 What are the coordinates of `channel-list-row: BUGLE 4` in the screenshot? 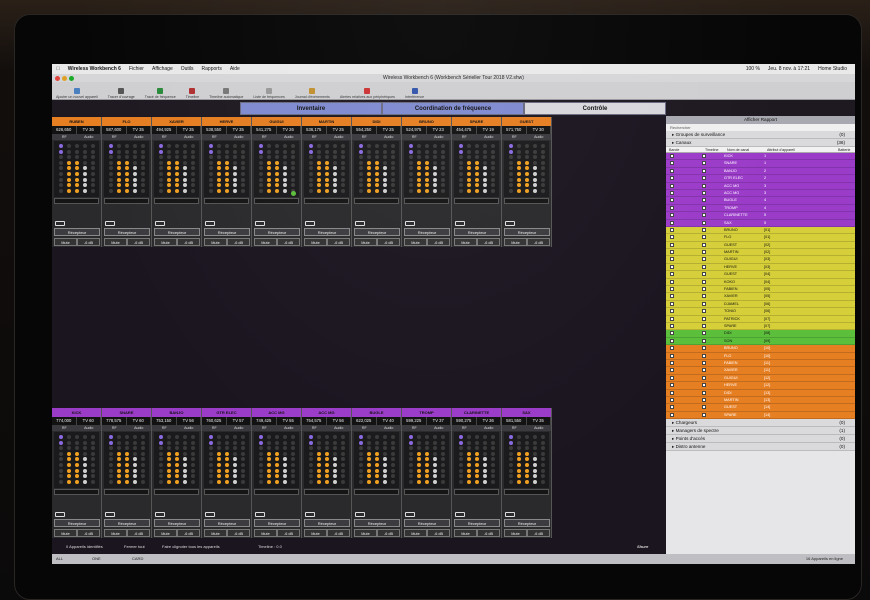 It's located at (760, 201).